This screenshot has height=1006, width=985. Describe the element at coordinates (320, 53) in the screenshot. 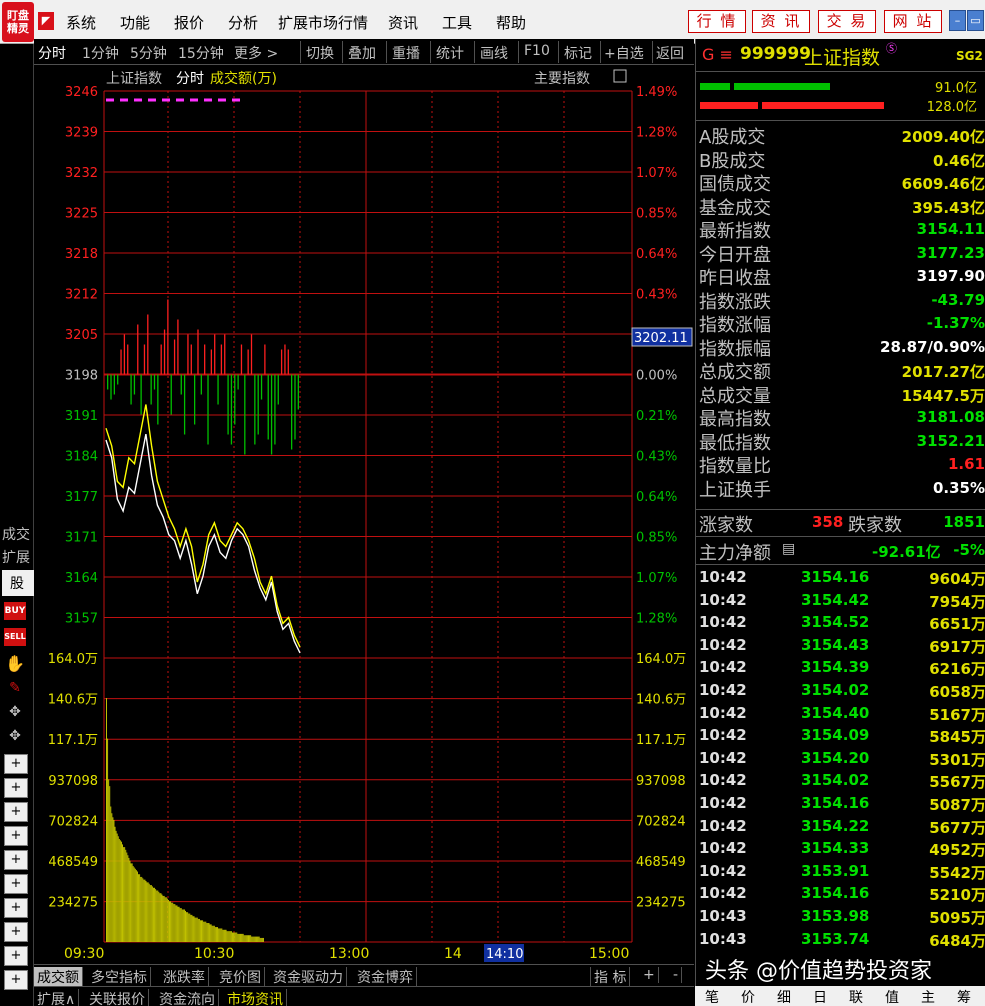

I see `switch-button: 切换` at that location.